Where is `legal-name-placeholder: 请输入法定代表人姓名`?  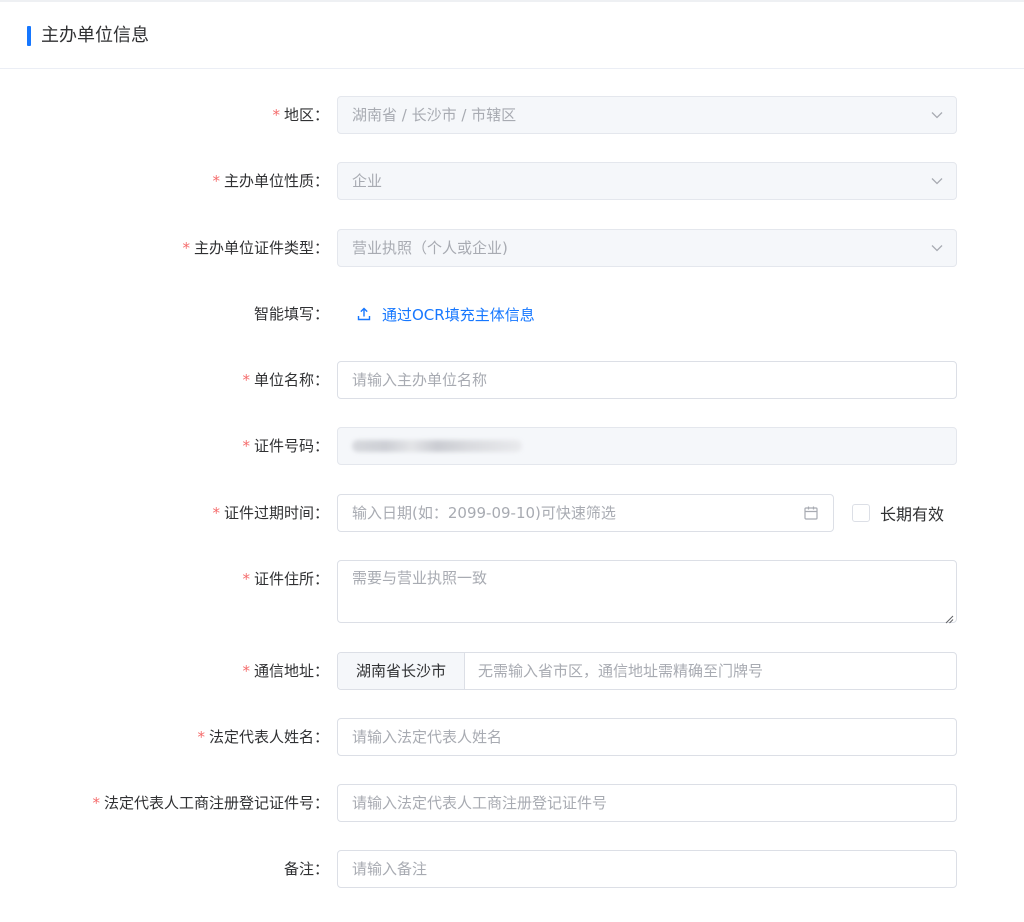 legal-name-placeholder: 请输入法定代表人姓名 is located at coordinates (427, 737).